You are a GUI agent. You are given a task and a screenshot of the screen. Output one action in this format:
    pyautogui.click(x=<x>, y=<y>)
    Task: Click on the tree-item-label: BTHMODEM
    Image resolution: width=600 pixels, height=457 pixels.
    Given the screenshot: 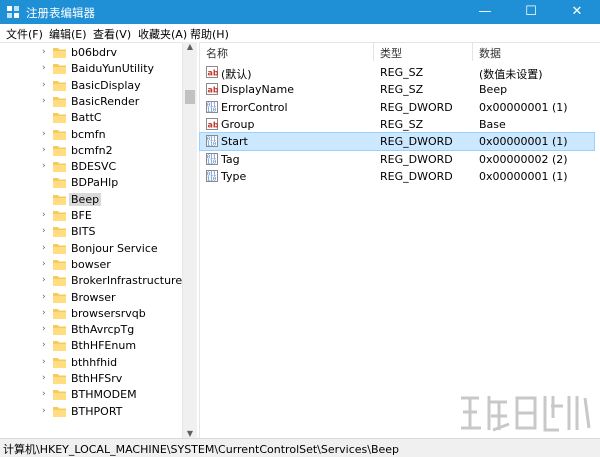 What is the action you would take?
    pyautogui.click(x=104, y=395)
    